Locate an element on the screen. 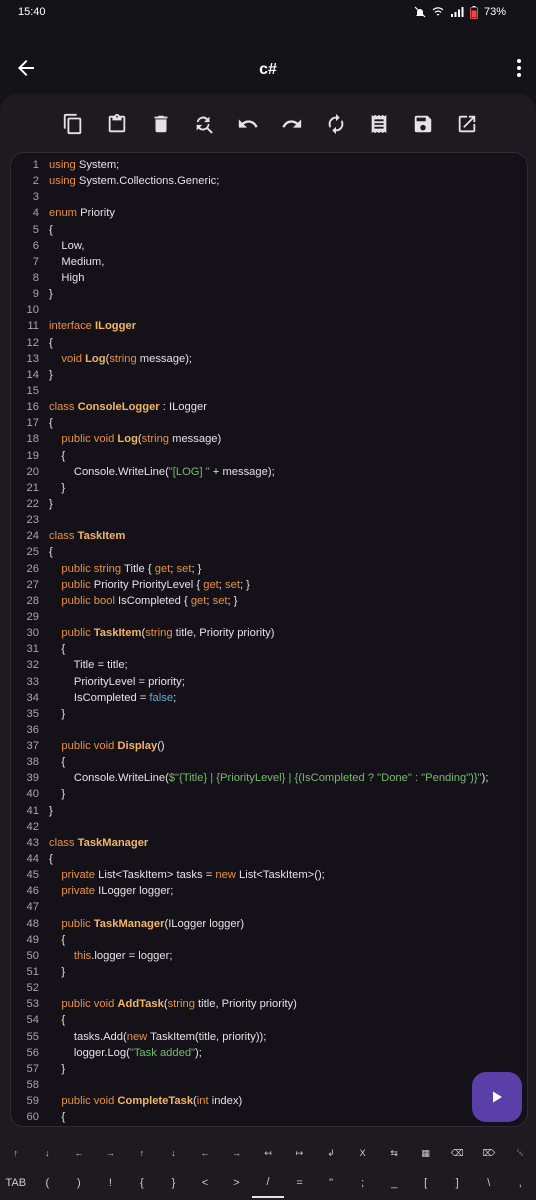  signal-icon is located at coordinates (457, 12).